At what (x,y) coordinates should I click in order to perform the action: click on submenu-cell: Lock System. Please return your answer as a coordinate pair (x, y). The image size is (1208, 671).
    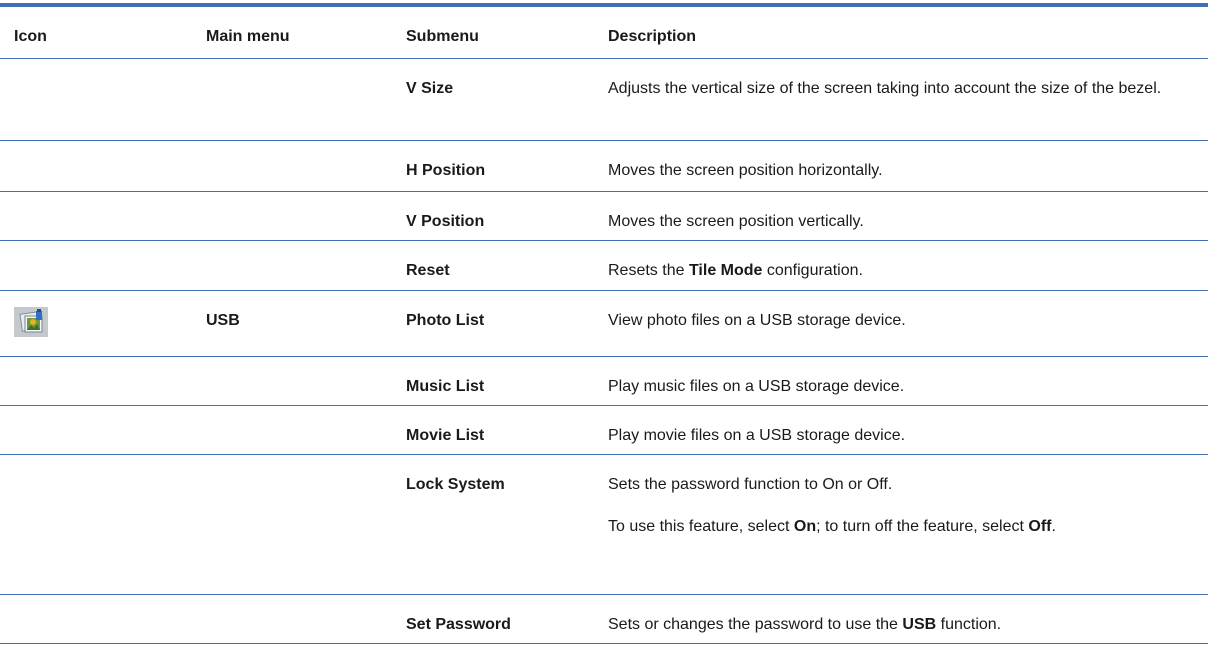
    Looking at the image, I should click on (455, 484).